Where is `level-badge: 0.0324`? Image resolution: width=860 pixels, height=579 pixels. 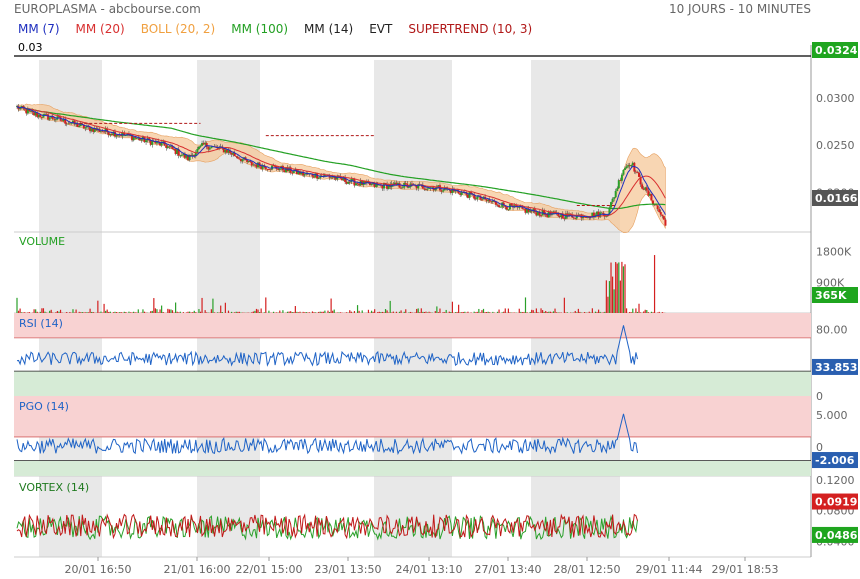 level-badge: 0.0324 is located at coordinates (836, 50).